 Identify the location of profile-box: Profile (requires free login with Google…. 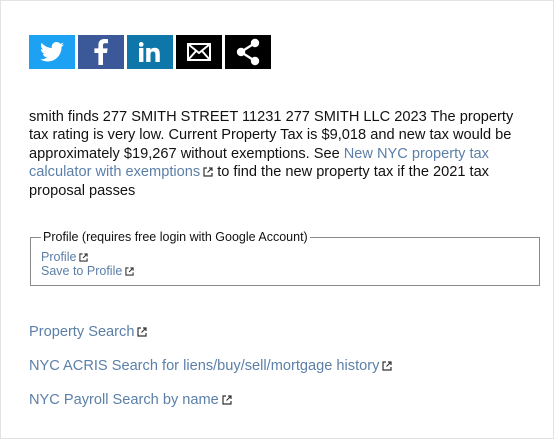
(285, 258).